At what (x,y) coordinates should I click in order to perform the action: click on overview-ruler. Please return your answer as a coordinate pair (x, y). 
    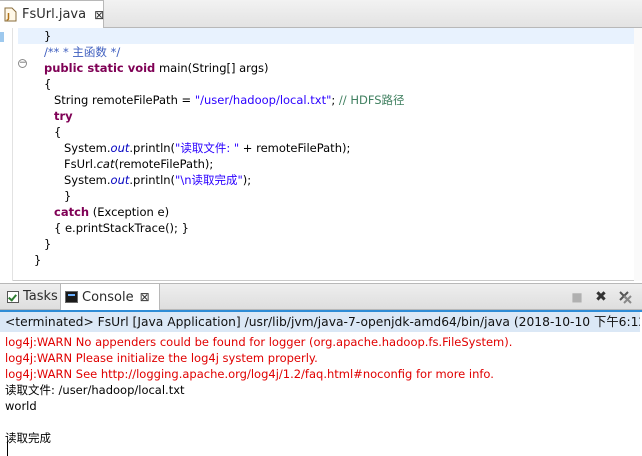
    Looking at the image, I should click on (638, 154).